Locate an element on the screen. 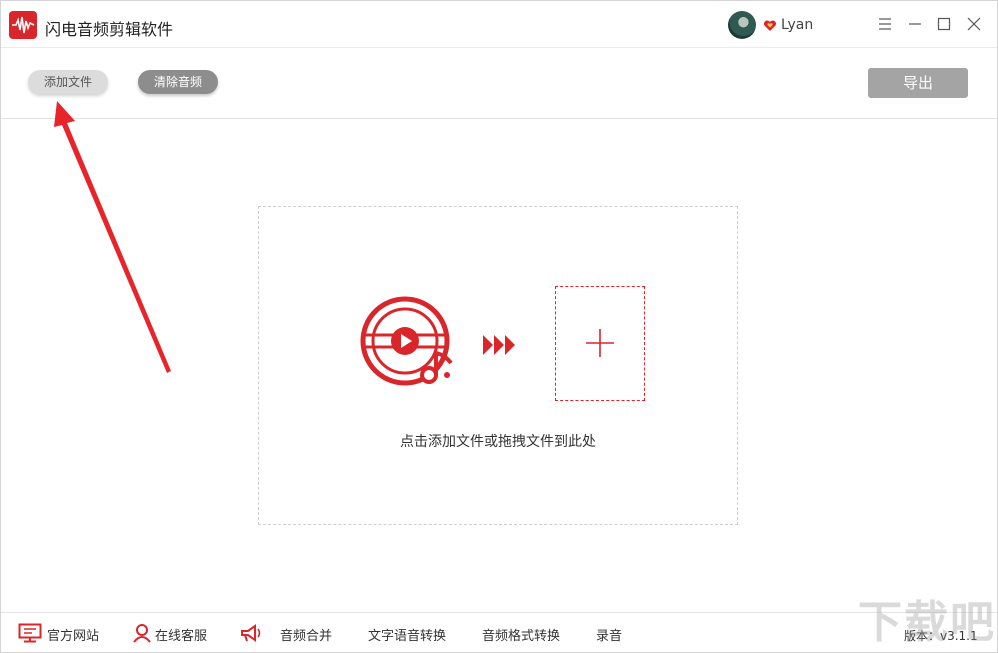 Image resolution: width=998 pixels, height=653 pixels. format-convert-link: 音频格式转换 is located at coordinates (521, 634).